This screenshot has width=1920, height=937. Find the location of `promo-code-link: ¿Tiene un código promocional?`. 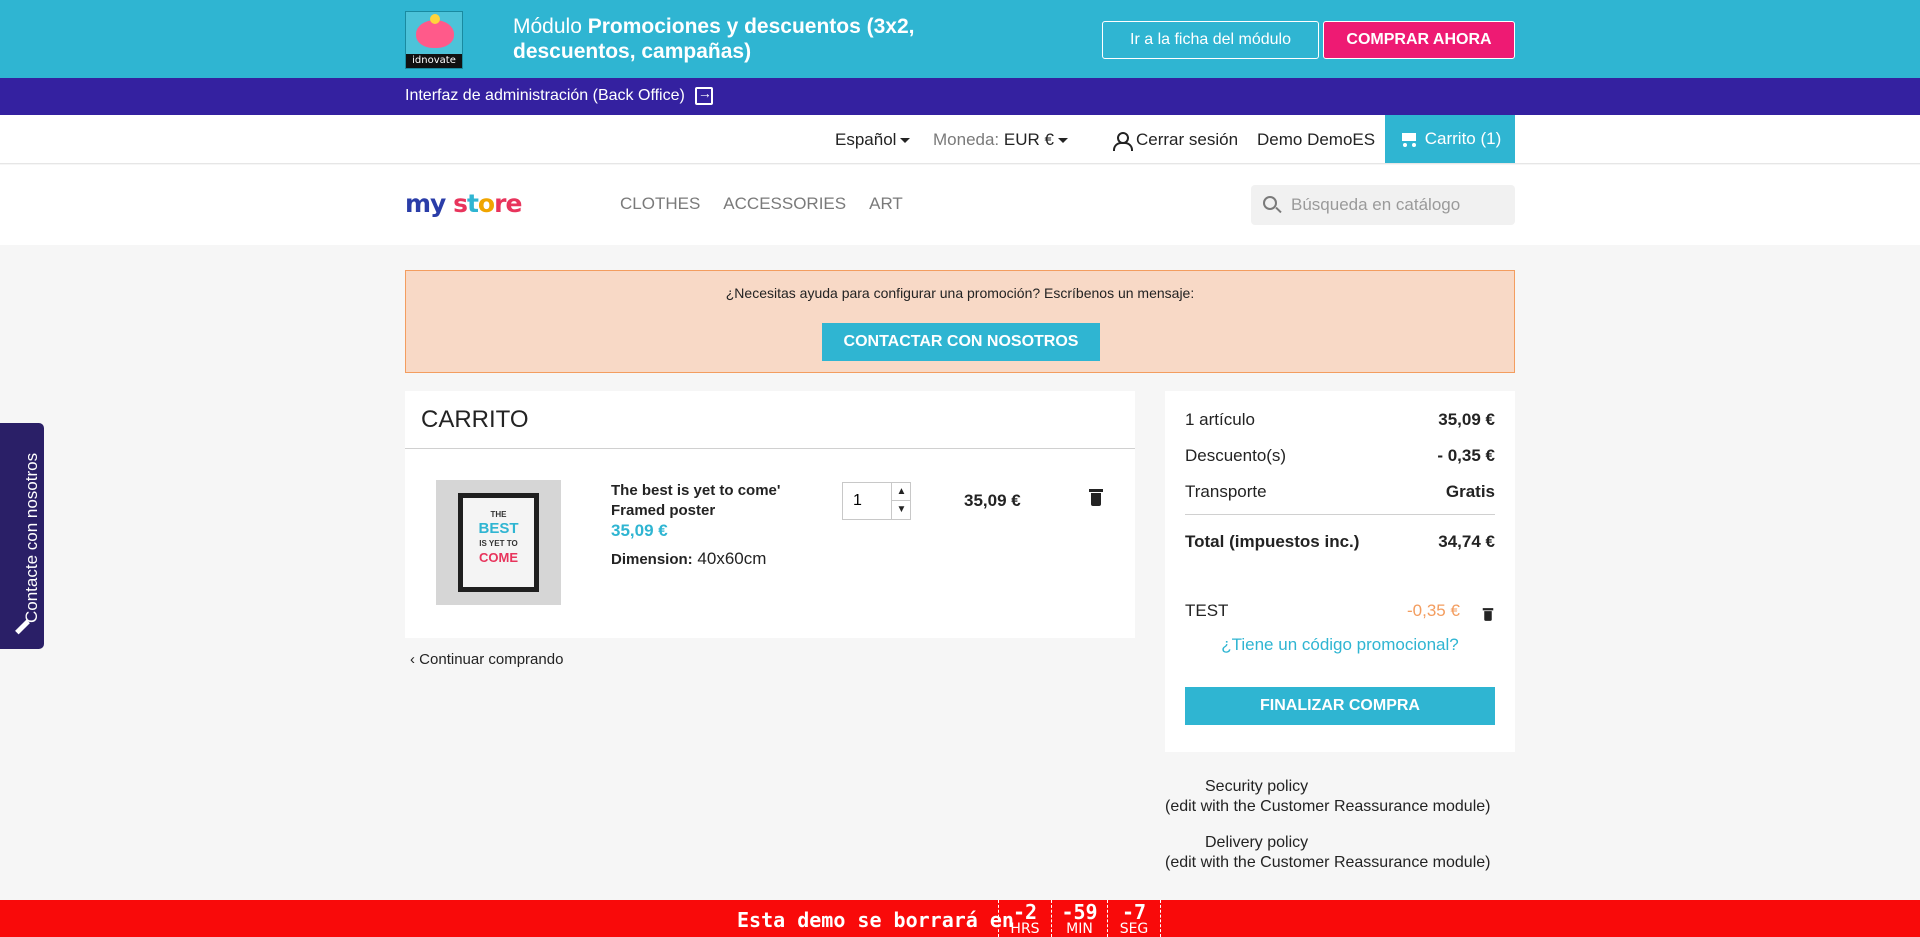

promo-code-link: ¿Tiene un código promocional? is located at coordinates (1340, 645).